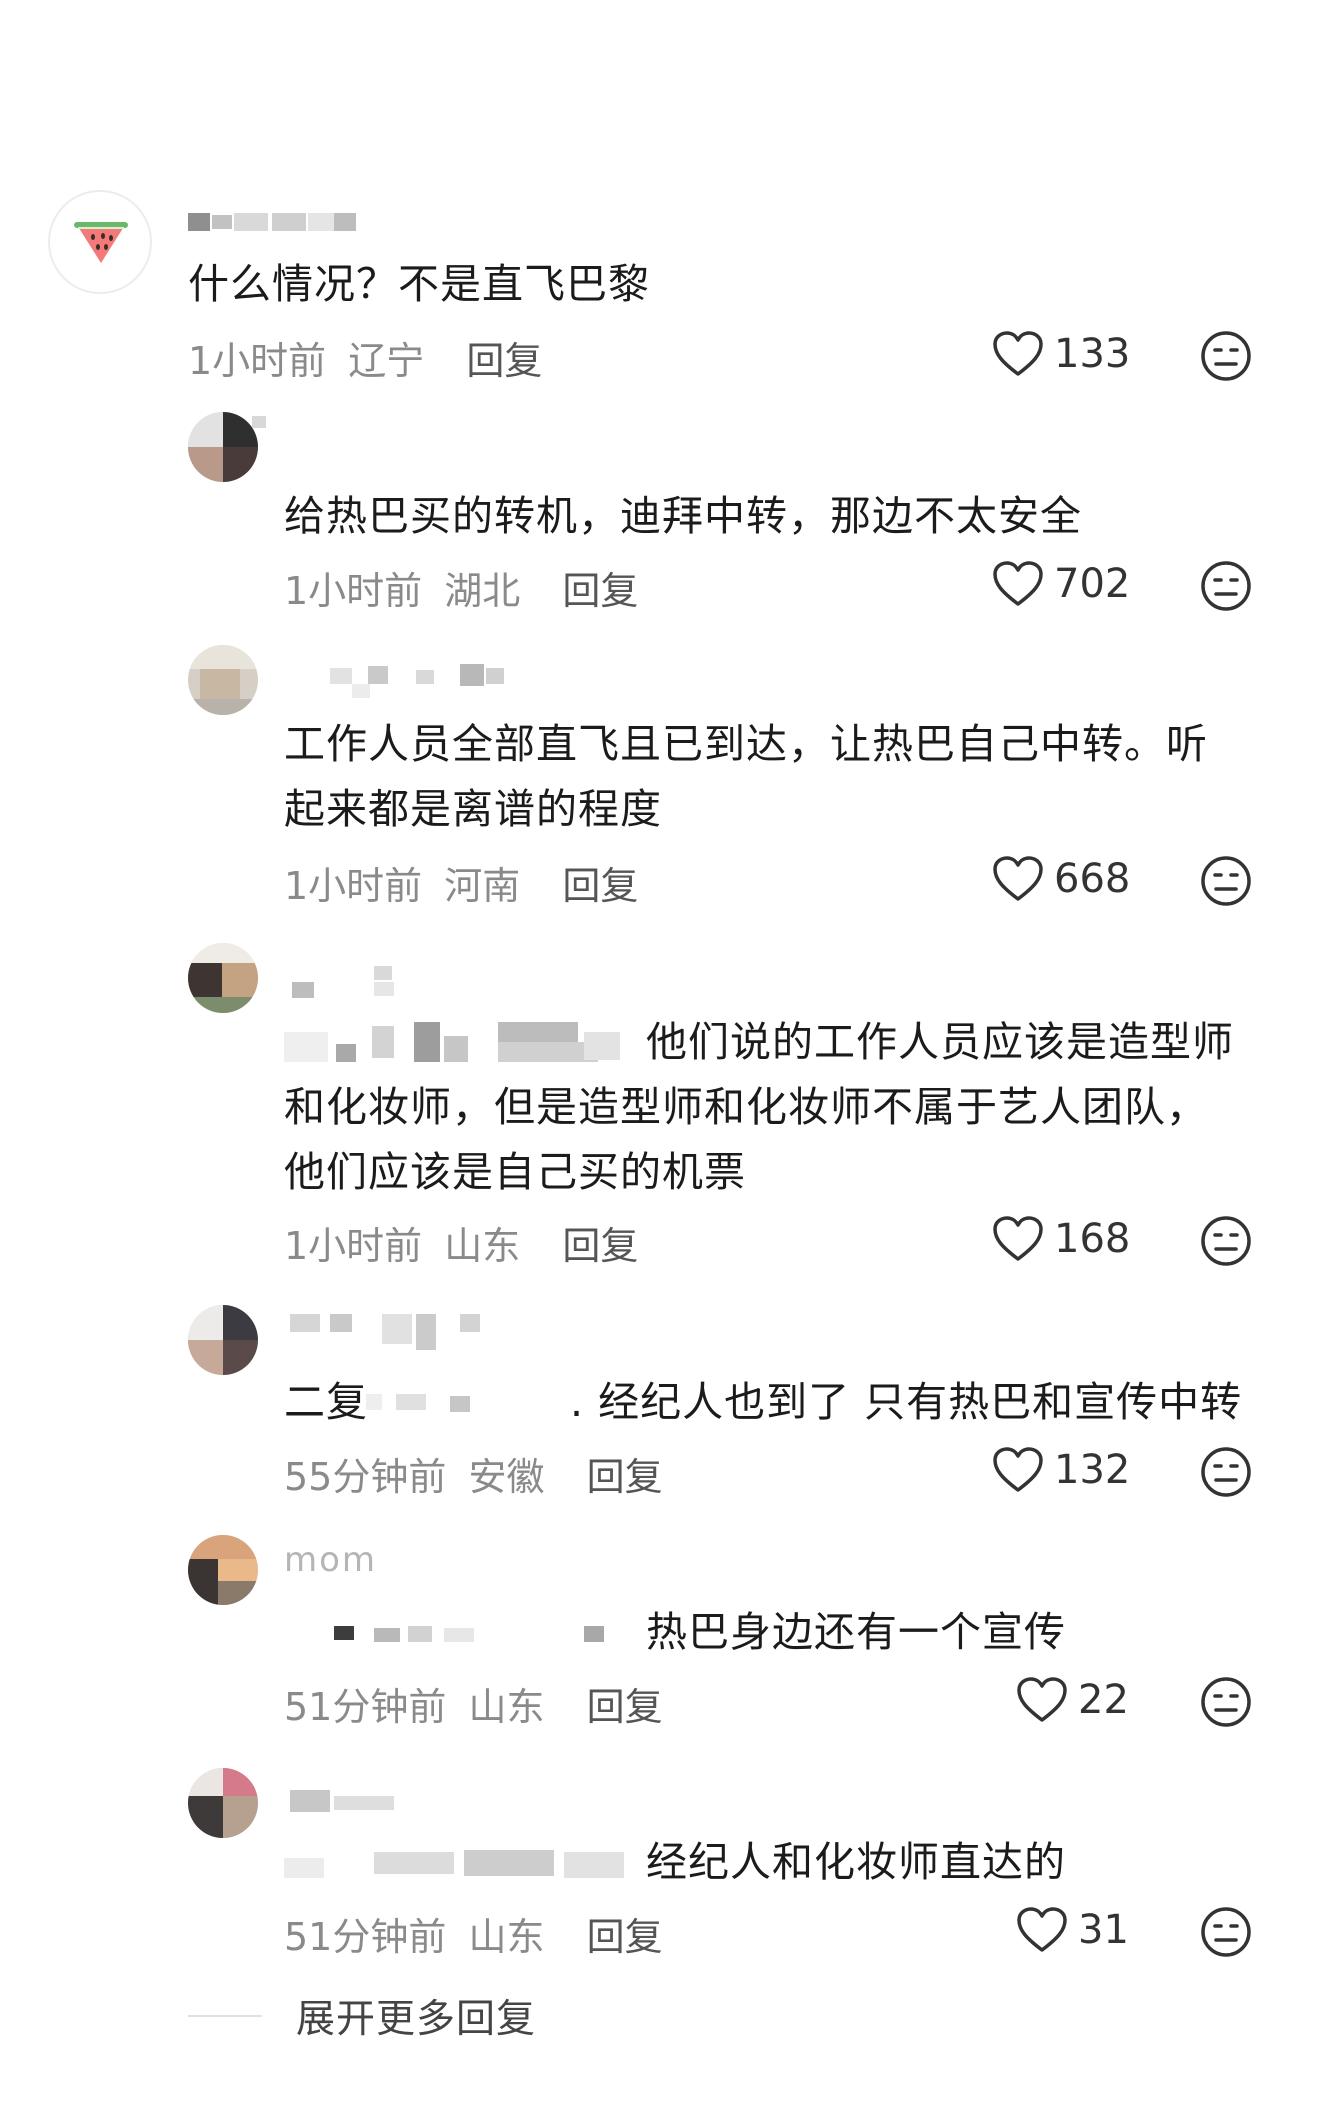 This screenshot has height=2104, width=1320. I want to click on like-button: 168, so click(1061, 1239).